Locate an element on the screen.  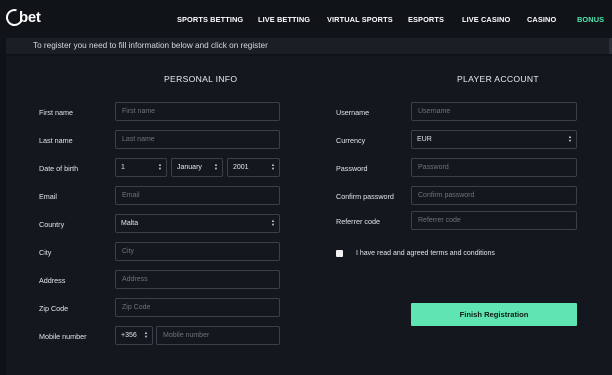
currency-label: Currency is located at coordinates (351, 140).